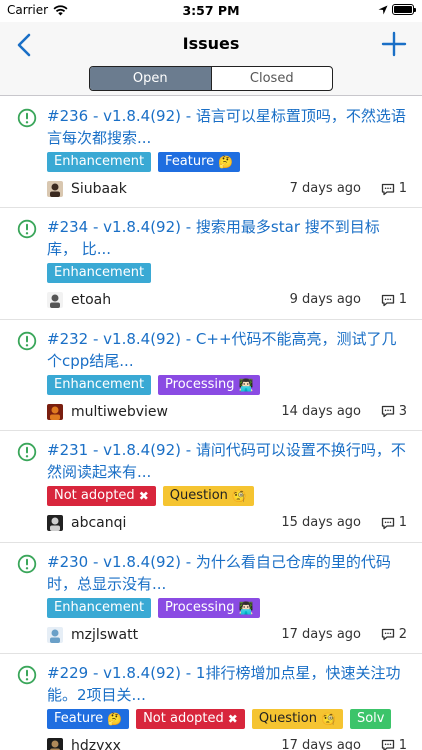 The image size is (422, 750). I want to click on label-emoji-icon: 🤔, so click(226, 162).